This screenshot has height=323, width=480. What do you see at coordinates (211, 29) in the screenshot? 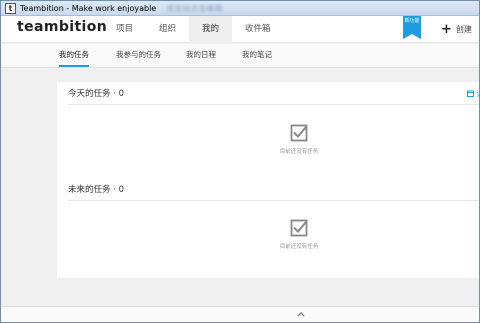
I see `nav-mine: 我的` at bounding box center [211, 29].